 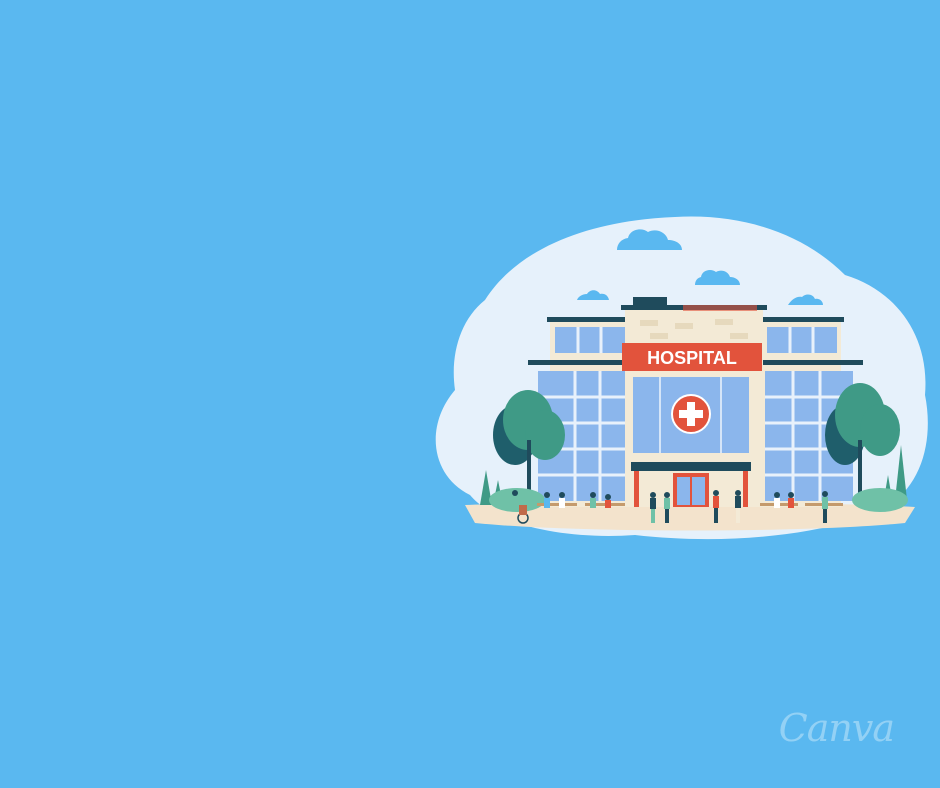 What do you see at coordinates (836, 728) in the screenshot?
I see `canva-watermark: Canva` at bounding box center [836, 728].